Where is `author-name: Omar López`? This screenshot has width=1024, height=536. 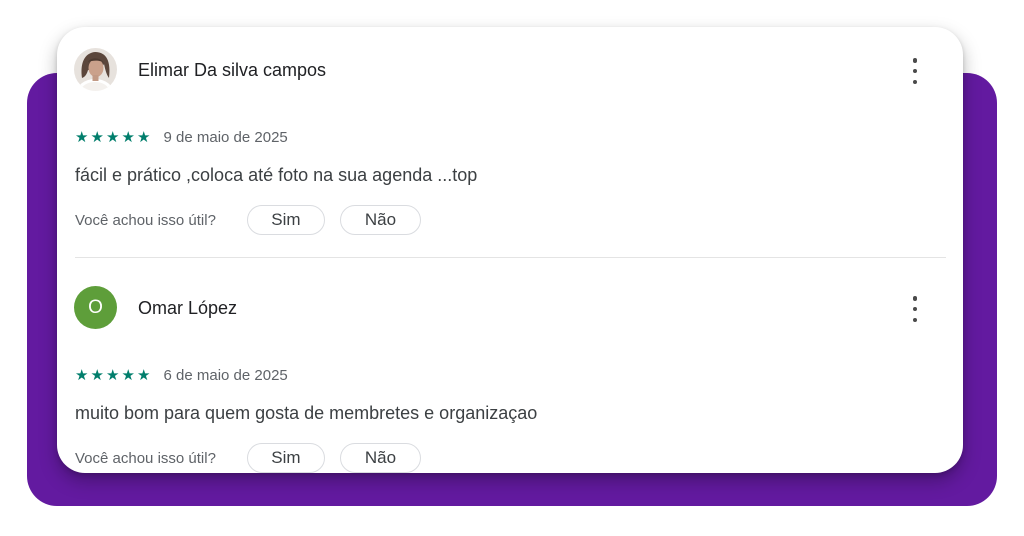
author-name: Omar López is located at coordinates (188, 308).